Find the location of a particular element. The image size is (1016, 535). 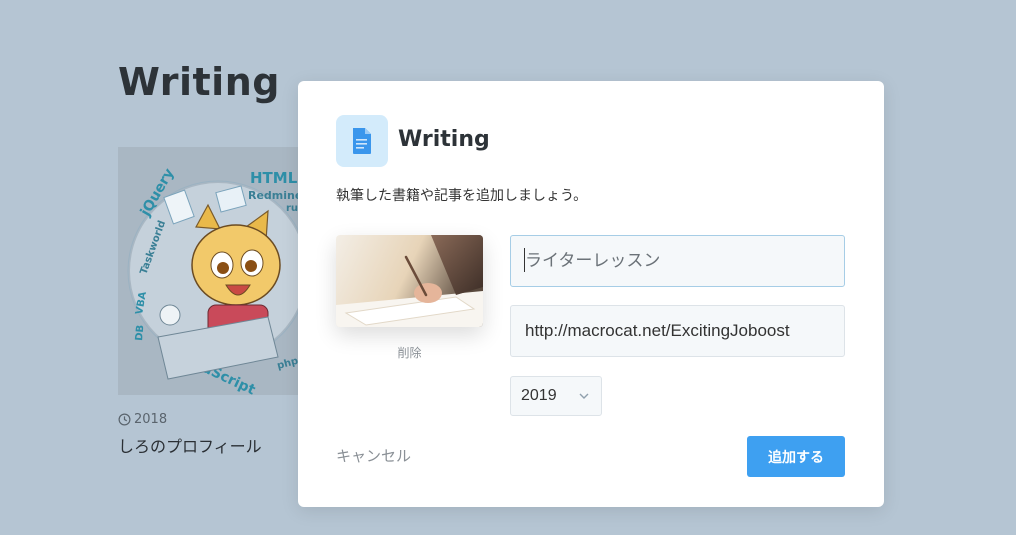

modal-title: Writing is located at coordinates (444, 139).